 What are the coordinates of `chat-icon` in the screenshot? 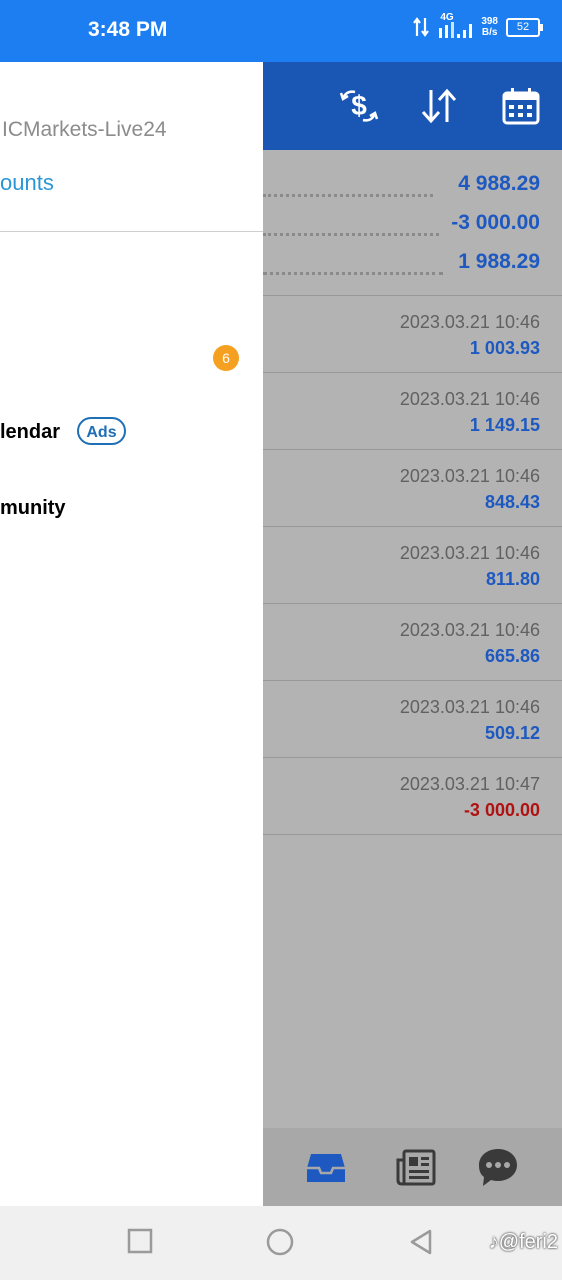 It's located at (498, 1167).